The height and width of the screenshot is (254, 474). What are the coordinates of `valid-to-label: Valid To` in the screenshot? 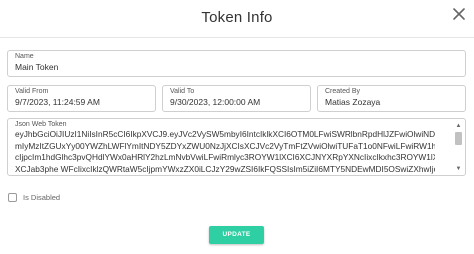 It's located at (182, 91).